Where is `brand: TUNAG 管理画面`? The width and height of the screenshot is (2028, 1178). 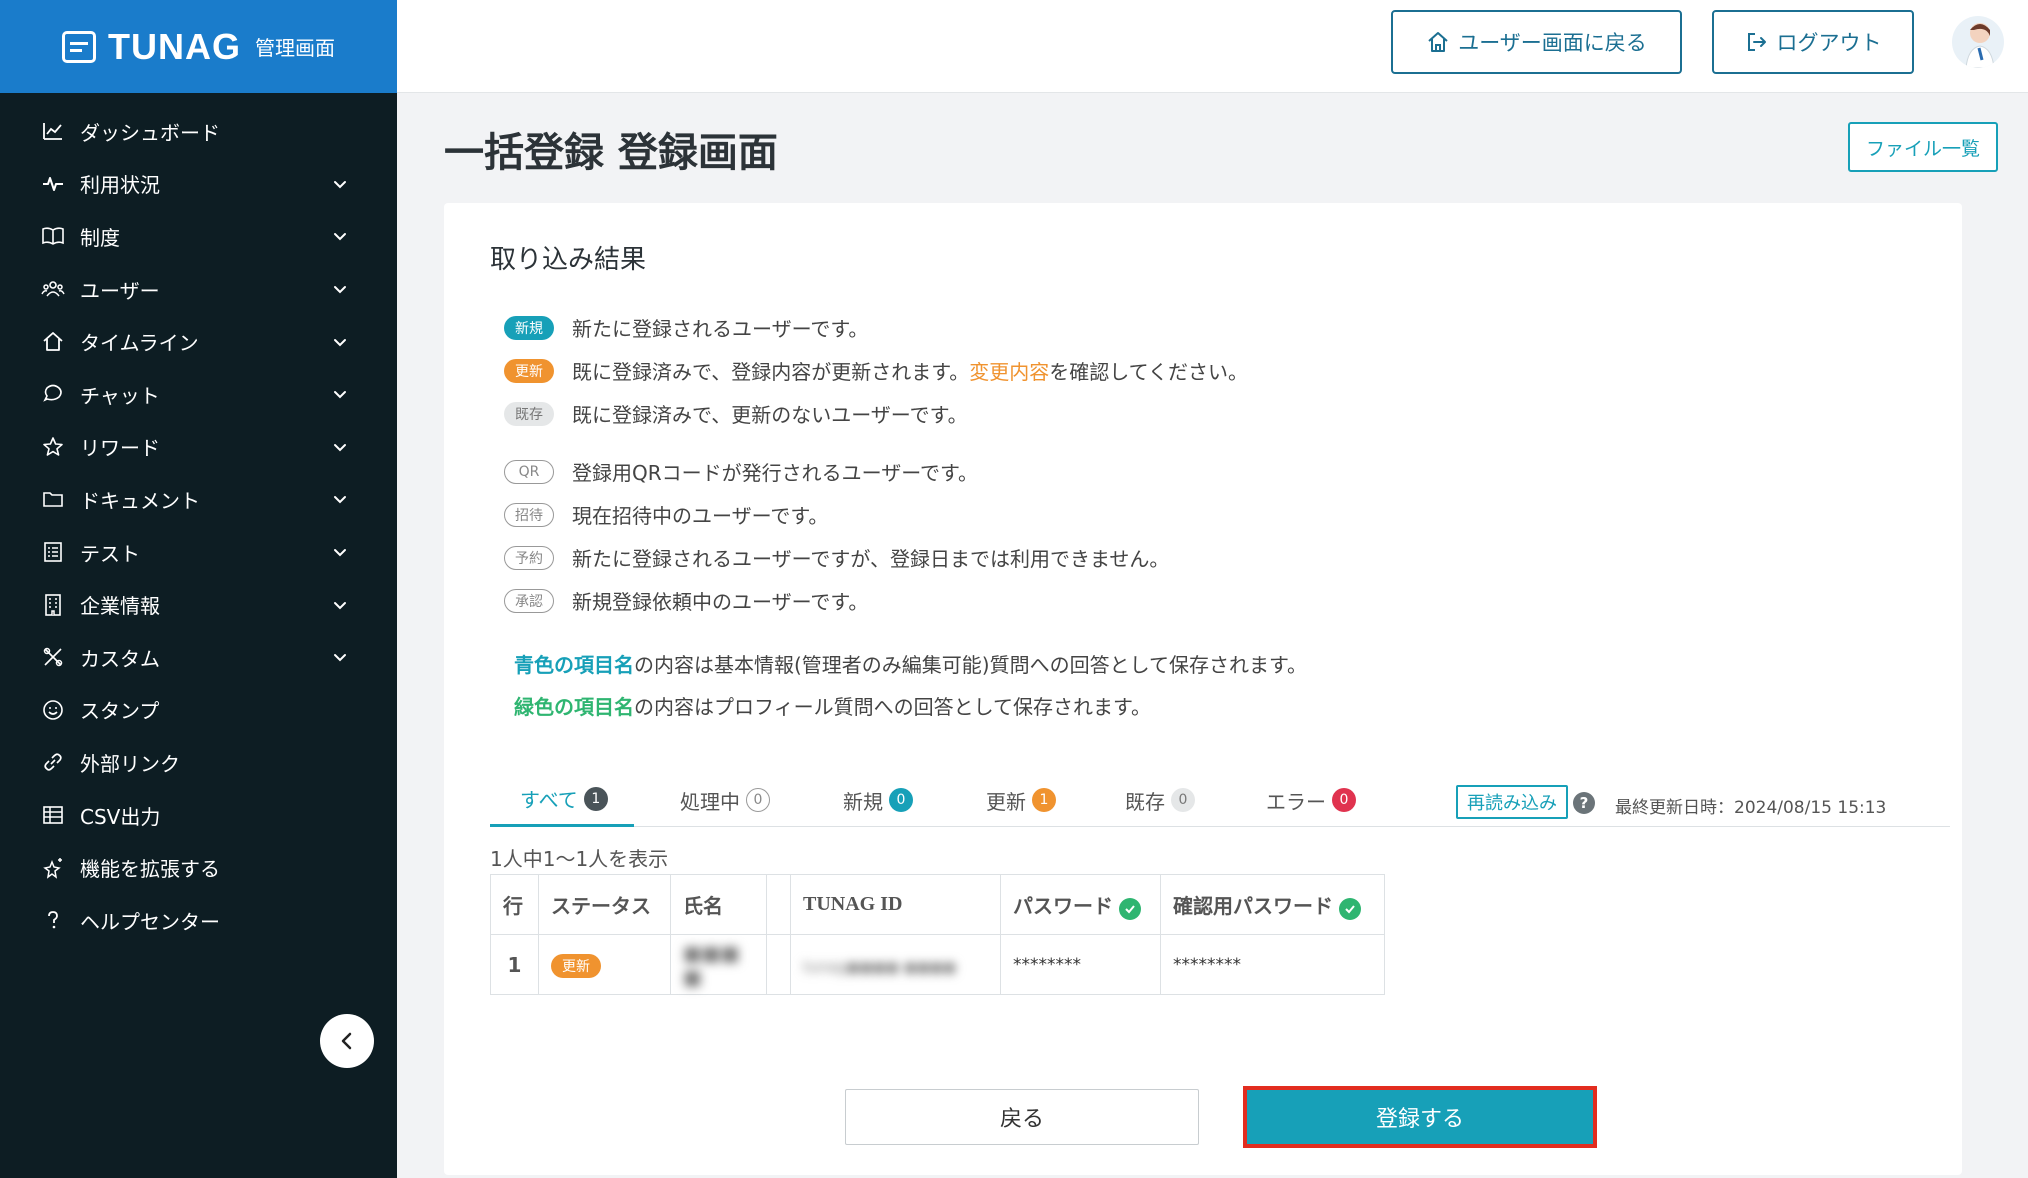 brand: TUNAG 管理画面 is located at coordinates (198, 46).